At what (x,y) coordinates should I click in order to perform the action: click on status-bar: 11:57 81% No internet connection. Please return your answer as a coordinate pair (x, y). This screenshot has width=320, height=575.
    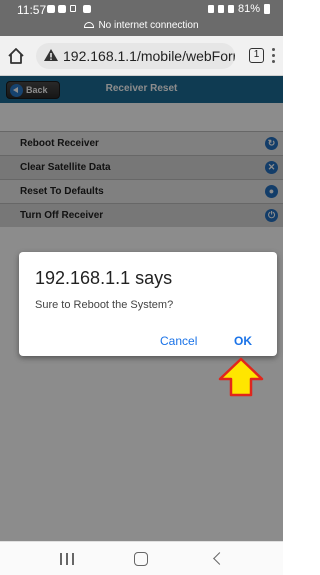
    Looking at the image, I should click on (141, 18).